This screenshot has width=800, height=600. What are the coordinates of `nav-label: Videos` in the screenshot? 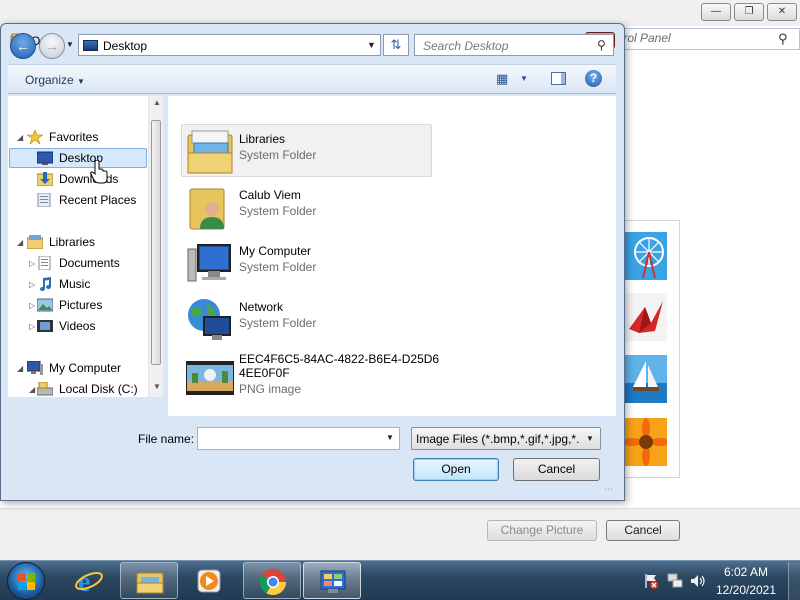 It's located at (77, 326).